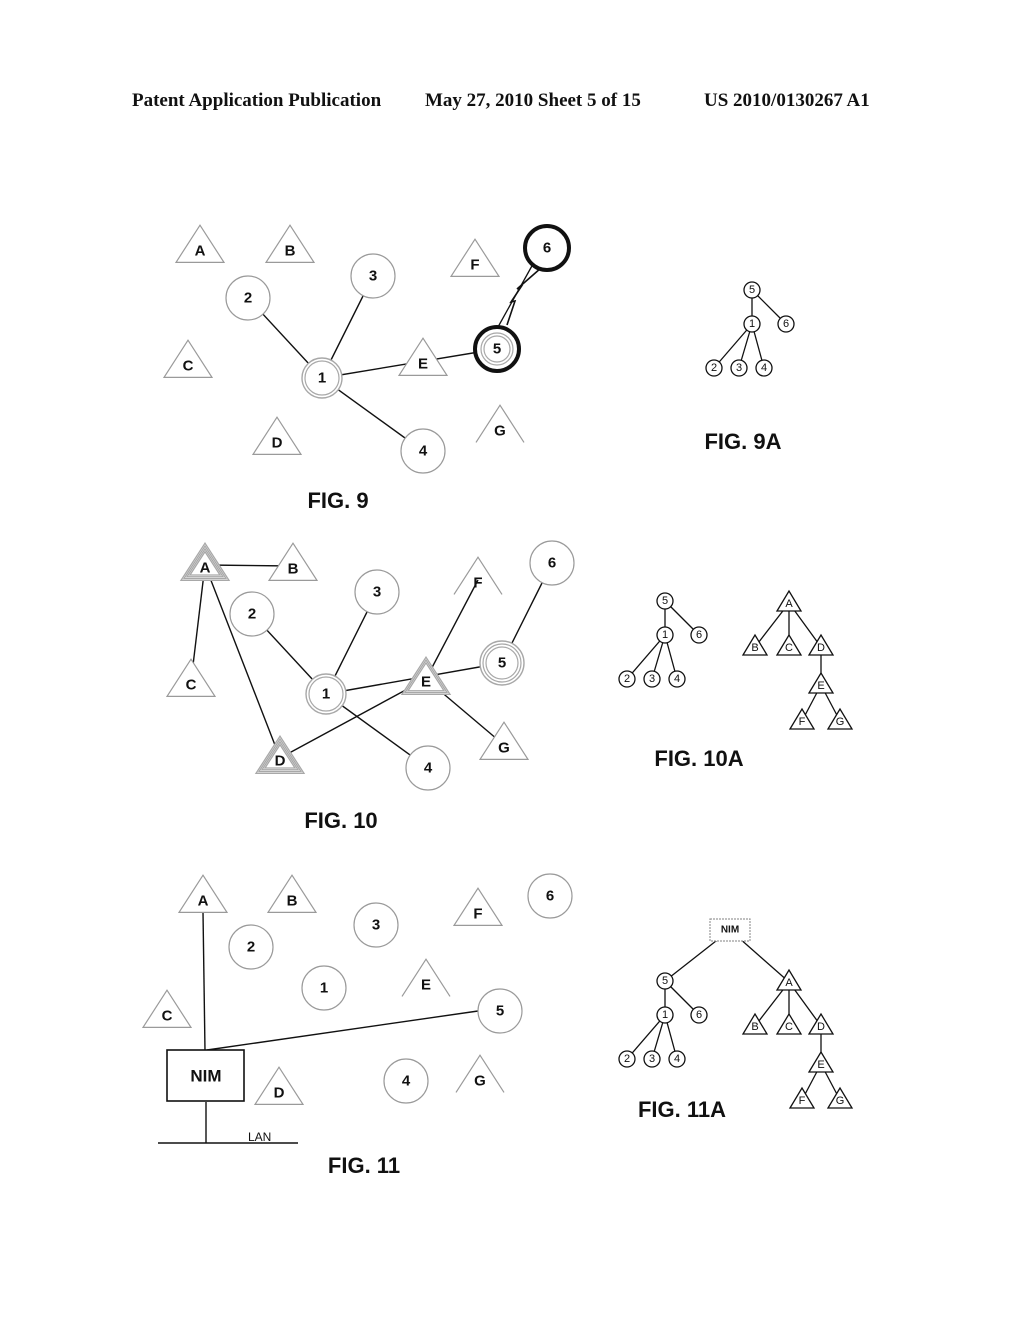  What do you see at coordinates (340, 820) in the screenshot?
I see `figure-caption: FIG. 10` at bounding box center [340, 820].